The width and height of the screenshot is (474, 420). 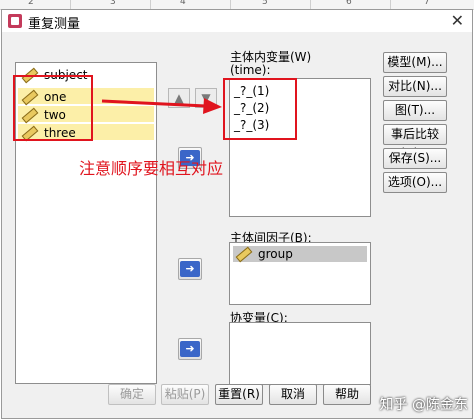 What do you see at coordinates (132, 394) in the screenshot?
I see `ok-button: 确定` at bounding box center [132, 394].